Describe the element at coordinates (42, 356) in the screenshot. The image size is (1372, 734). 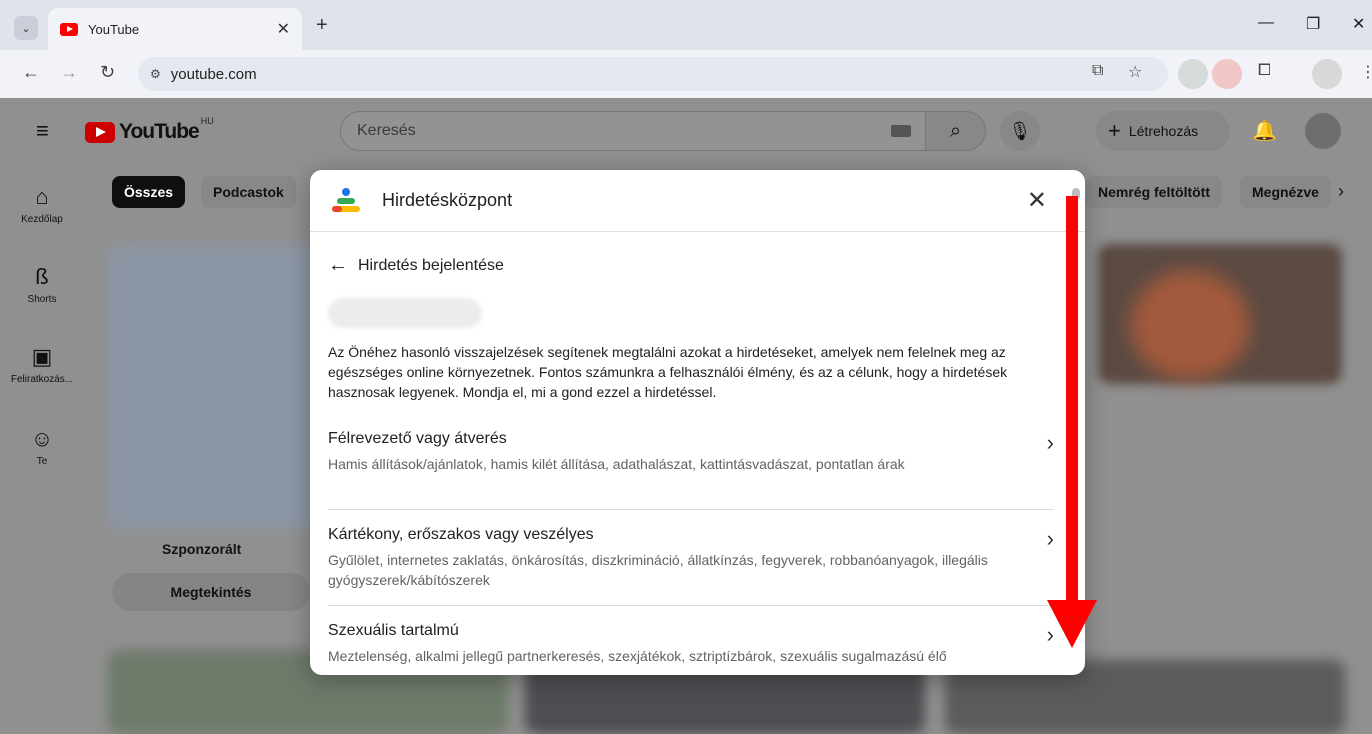
I see `subscriptions-icon: ▣` at that location.